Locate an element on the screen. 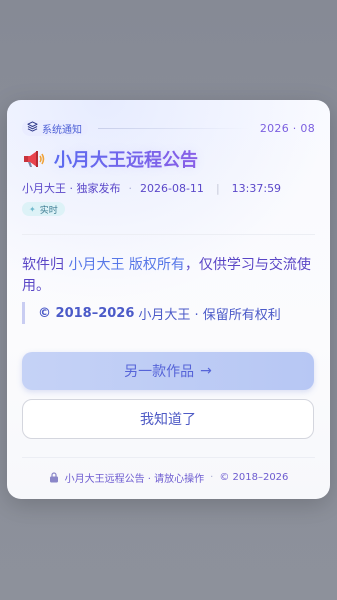 This screenshot has height=600, width=337. body-text-part1: 软件归 is located at coordinates (45, 265).